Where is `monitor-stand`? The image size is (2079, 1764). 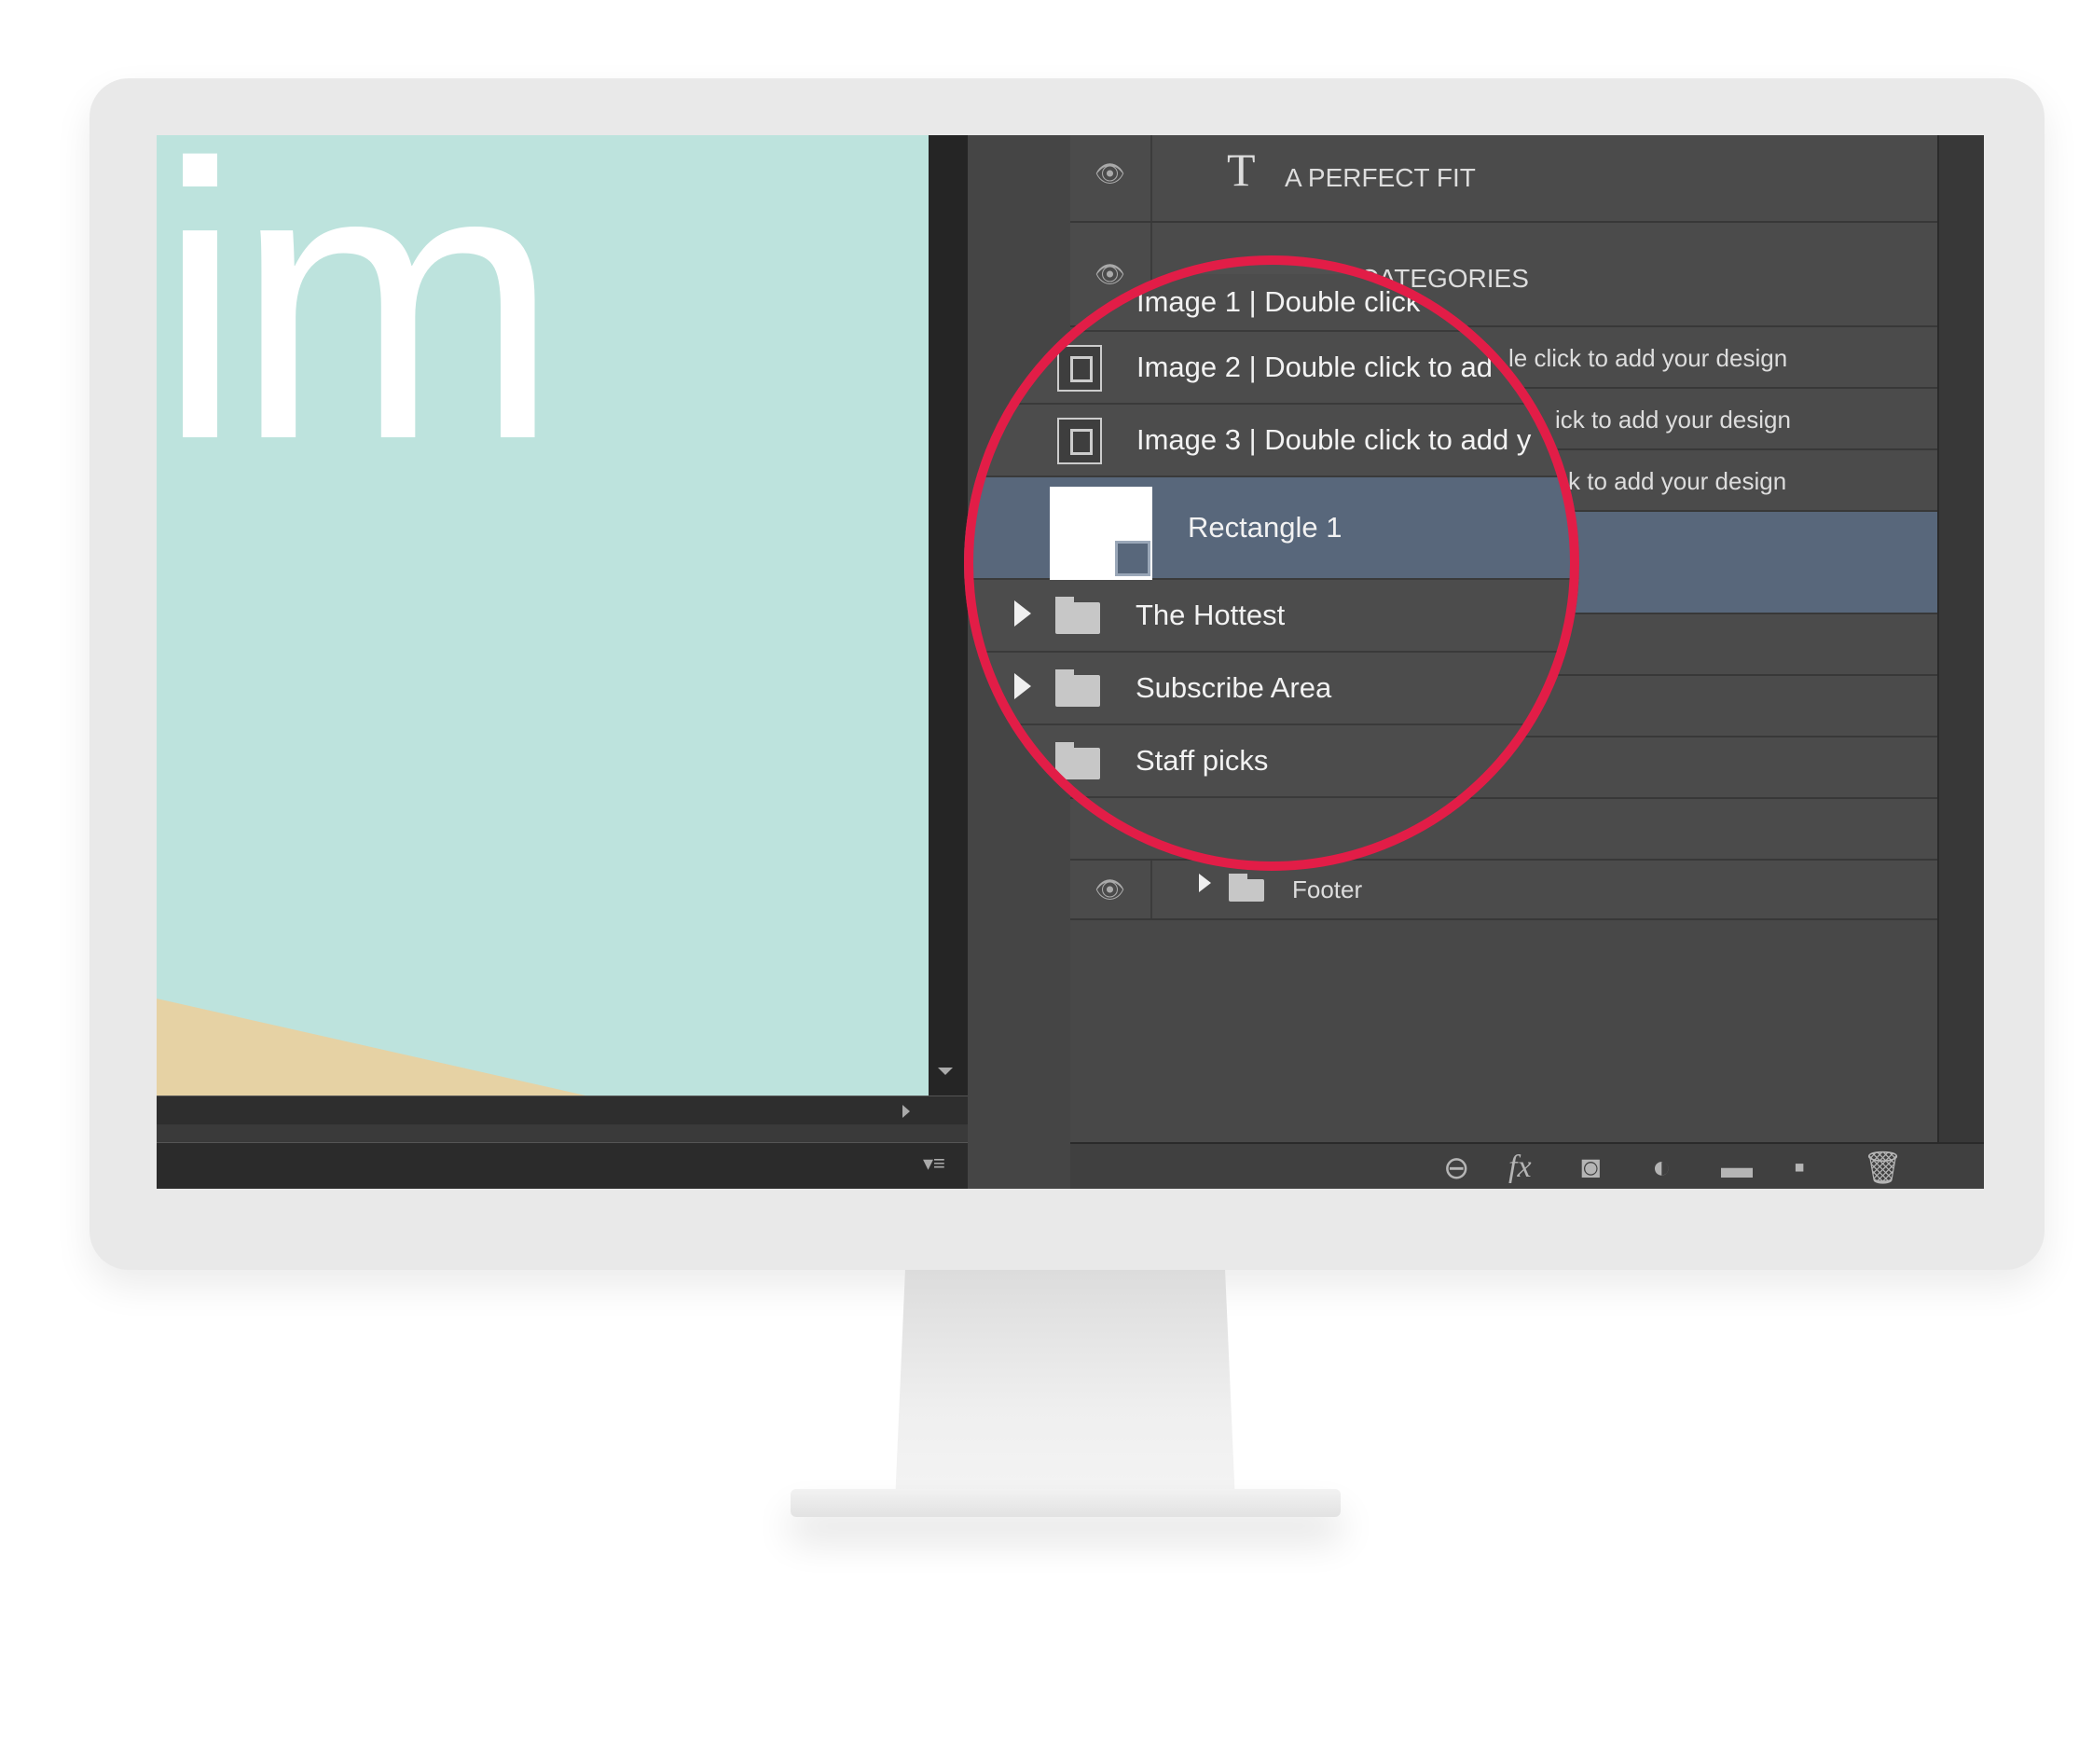
monitor-stand is located at coordinates (1065, 1386).